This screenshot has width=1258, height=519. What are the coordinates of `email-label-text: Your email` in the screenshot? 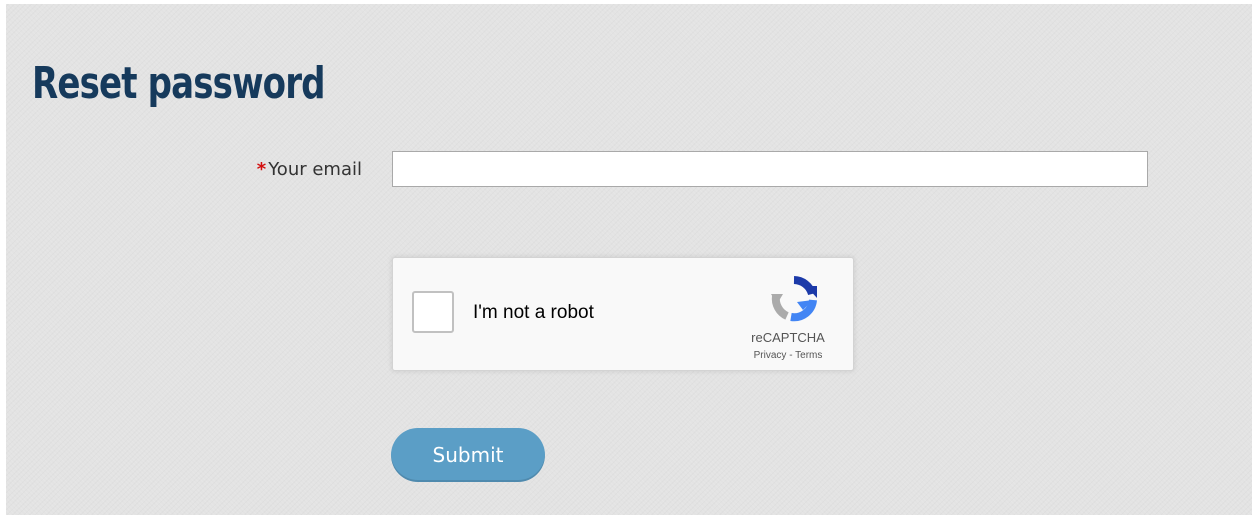 It's located at (315, 169).